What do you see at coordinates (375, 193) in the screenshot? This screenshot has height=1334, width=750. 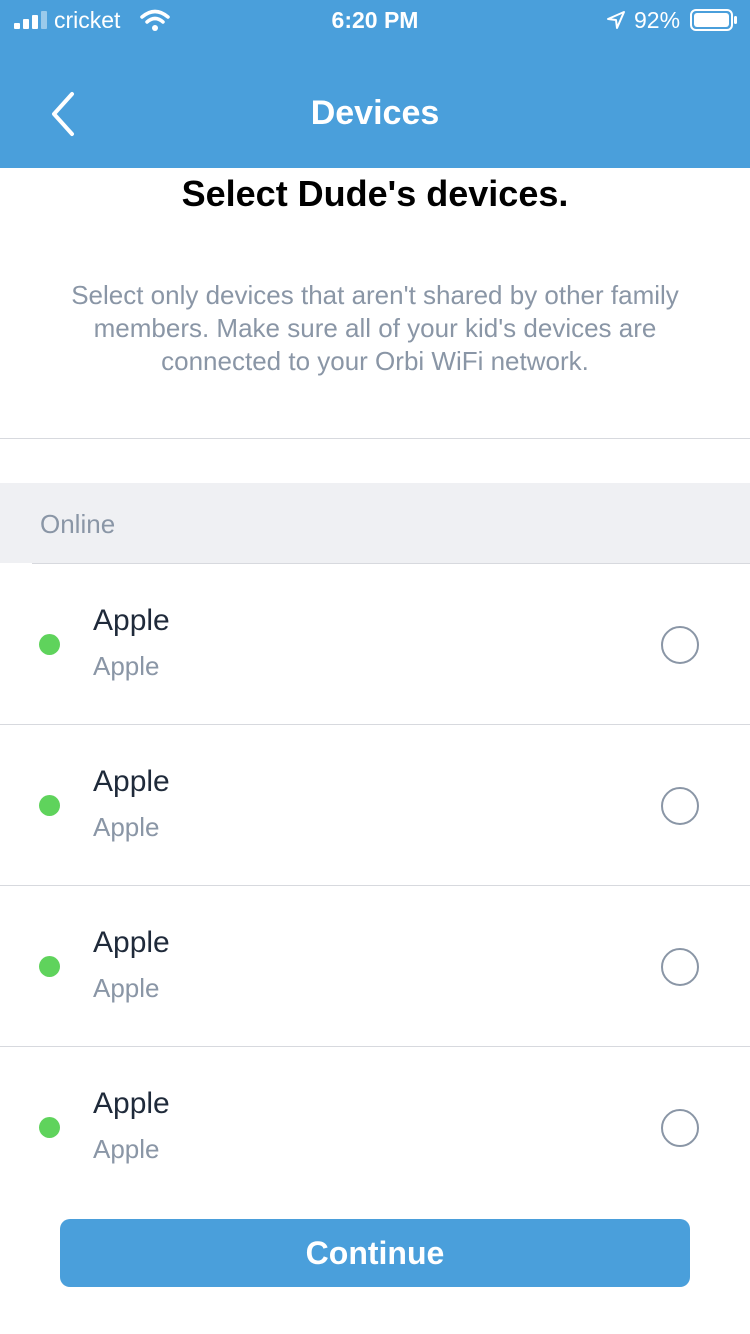 I see `page-title: Select Dude's devices.` at bounding box center [375, 193].